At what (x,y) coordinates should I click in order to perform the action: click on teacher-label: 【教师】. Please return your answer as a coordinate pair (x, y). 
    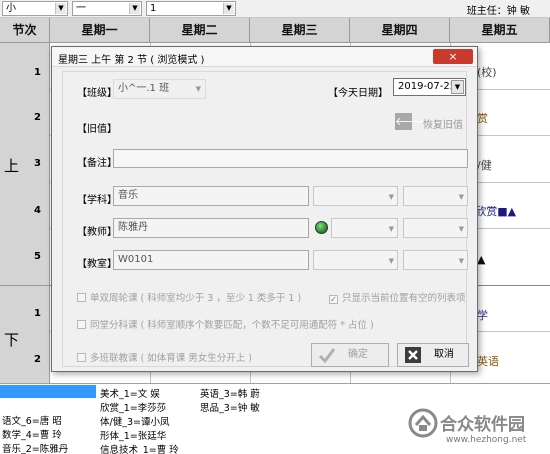
    Looking at the image, I should click on (97, 232).